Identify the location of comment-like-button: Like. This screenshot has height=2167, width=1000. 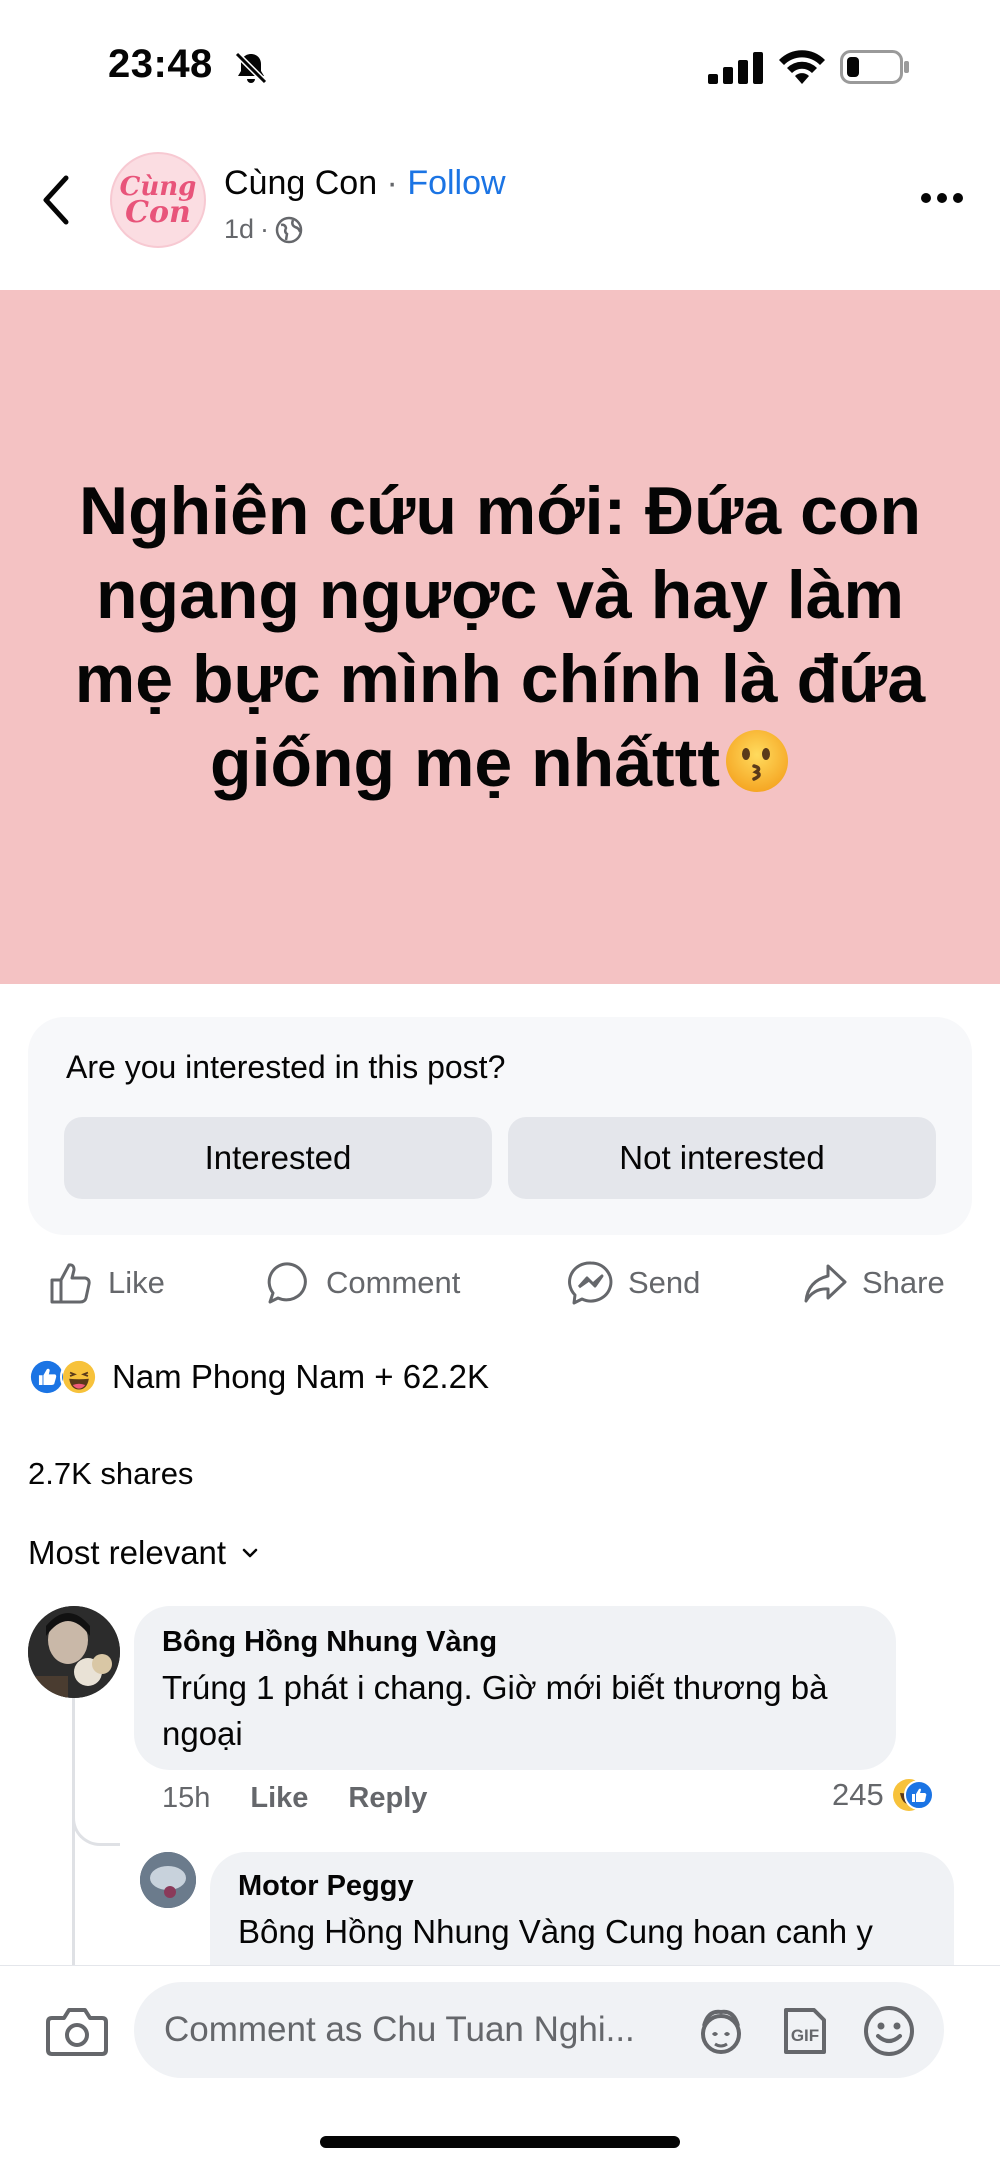
(279, 1798).